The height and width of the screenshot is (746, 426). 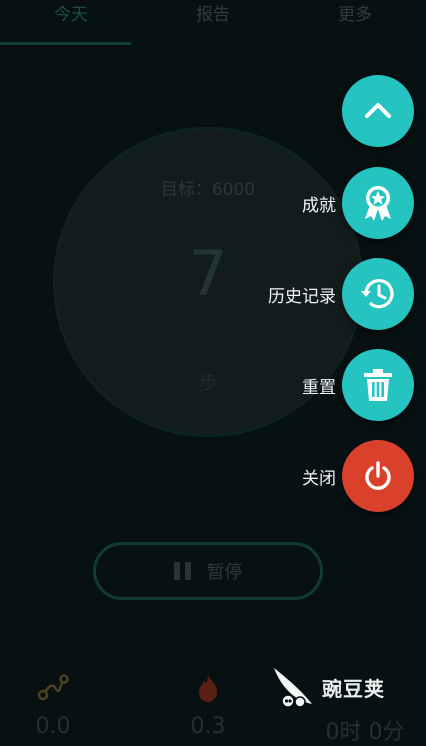 What do you see at coordinates (56, 705) in the screenshot?
I see `distance-stat: 0.0` at bounding box center [56, 705].